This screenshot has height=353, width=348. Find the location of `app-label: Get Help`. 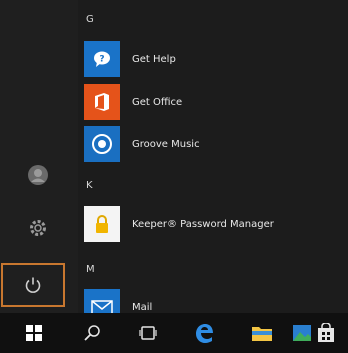

app-label: Get Help is located at coordinates (154, 59).